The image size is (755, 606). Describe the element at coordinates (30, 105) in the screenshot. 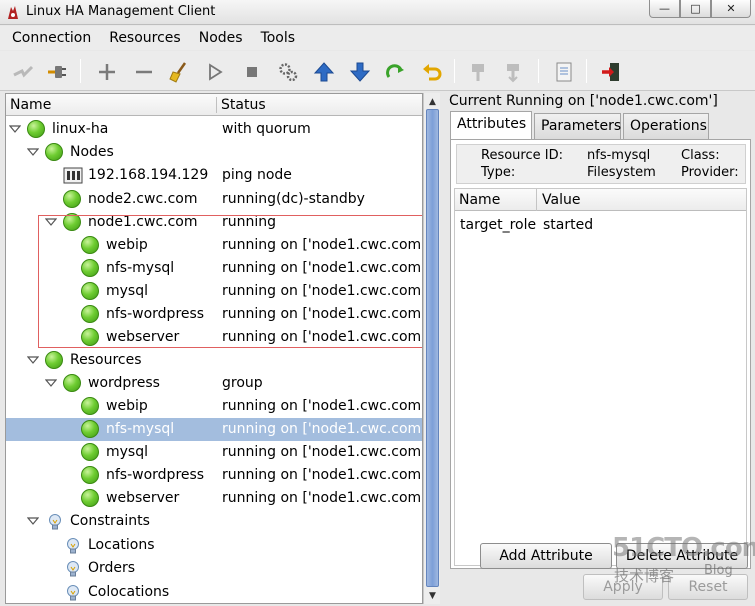

I see `column-name-header: Name` at that location.